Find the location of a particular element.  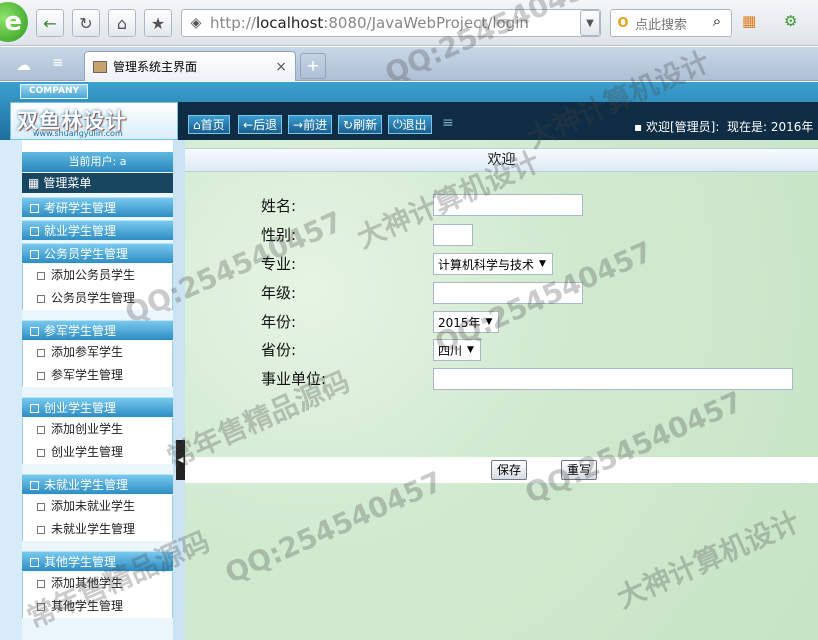

tab-strip: ☁ ≡ 管理系统主界面 × + is located at coordinates (409, 64).